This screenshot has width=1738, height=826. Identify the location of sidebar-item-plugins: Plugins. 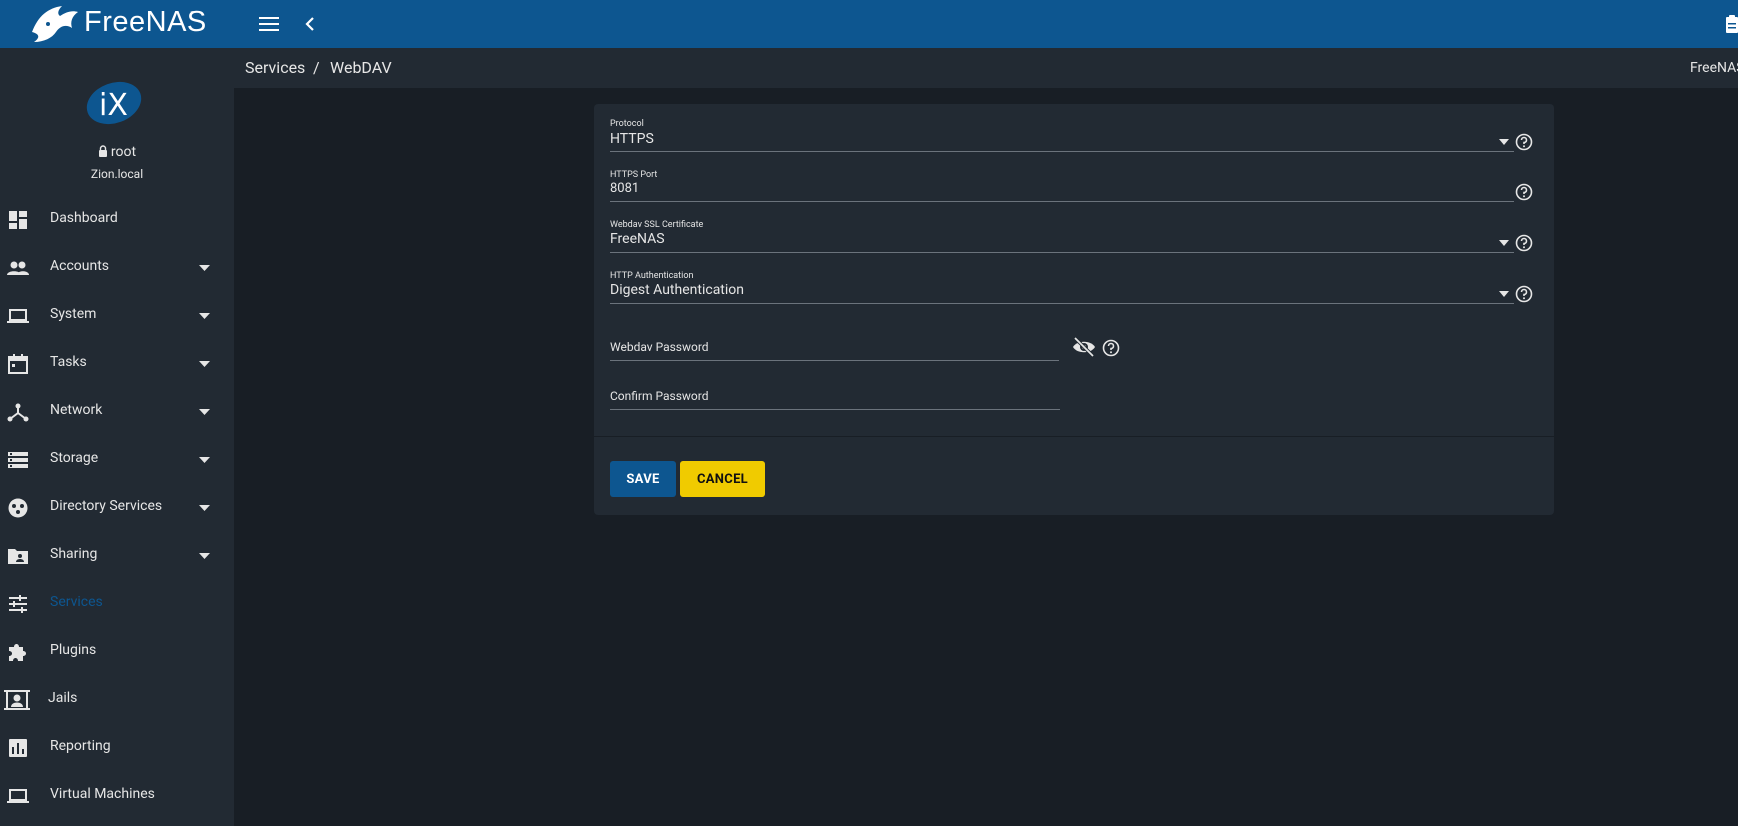
(117, 652).